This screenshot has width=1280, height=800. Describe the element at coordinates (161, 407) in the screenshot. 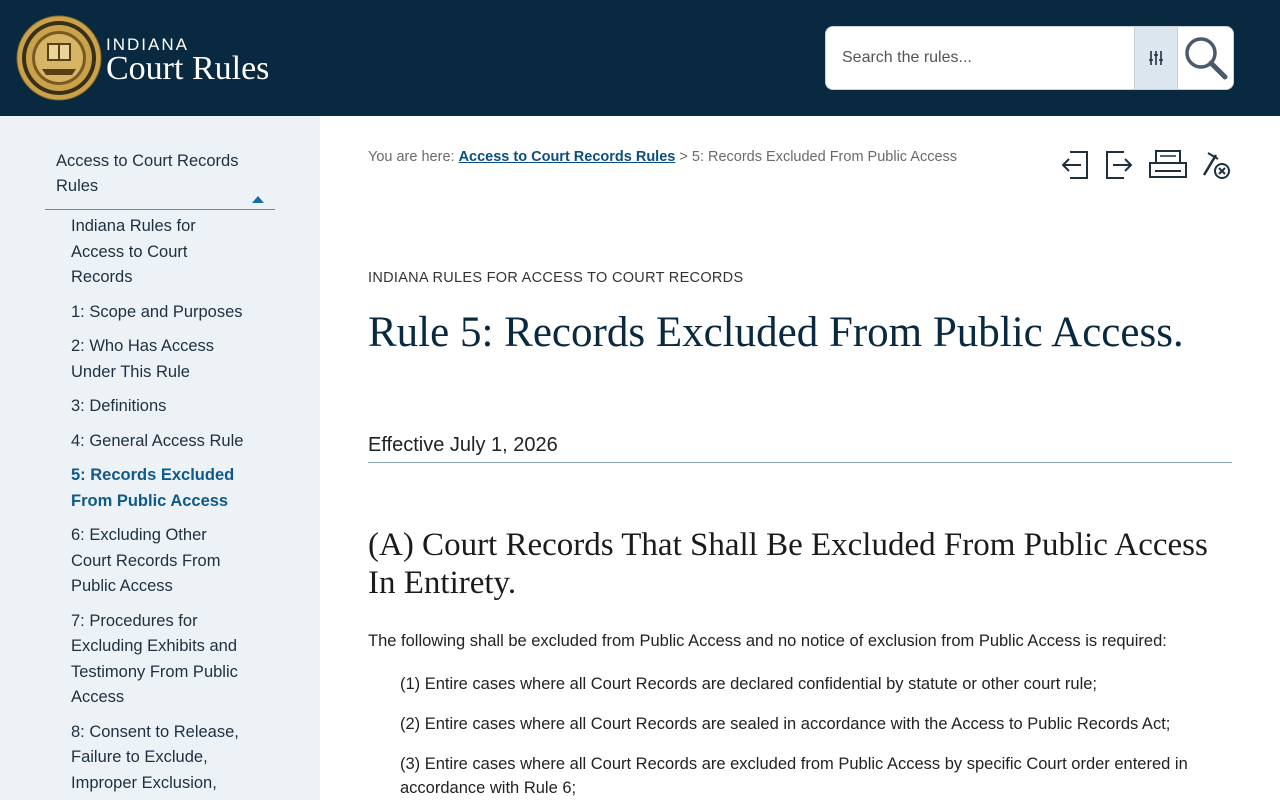

I see `sidebar-item: 3: Definitions` at that location.